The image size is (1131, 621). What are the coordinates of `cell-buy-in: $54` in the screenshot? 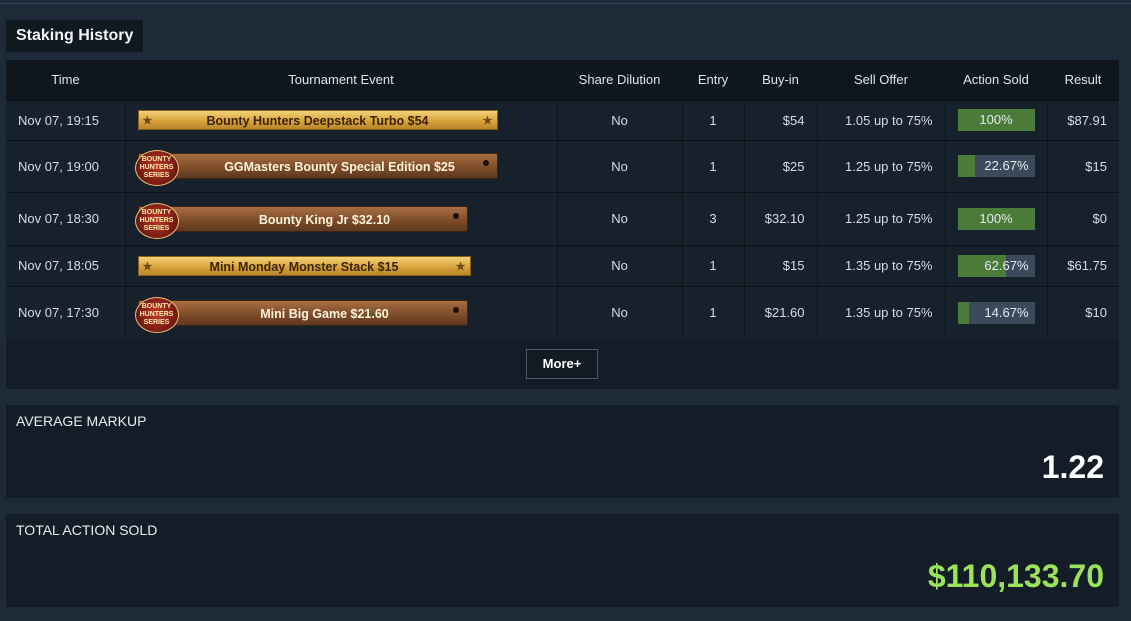 It's located at (781, 120).